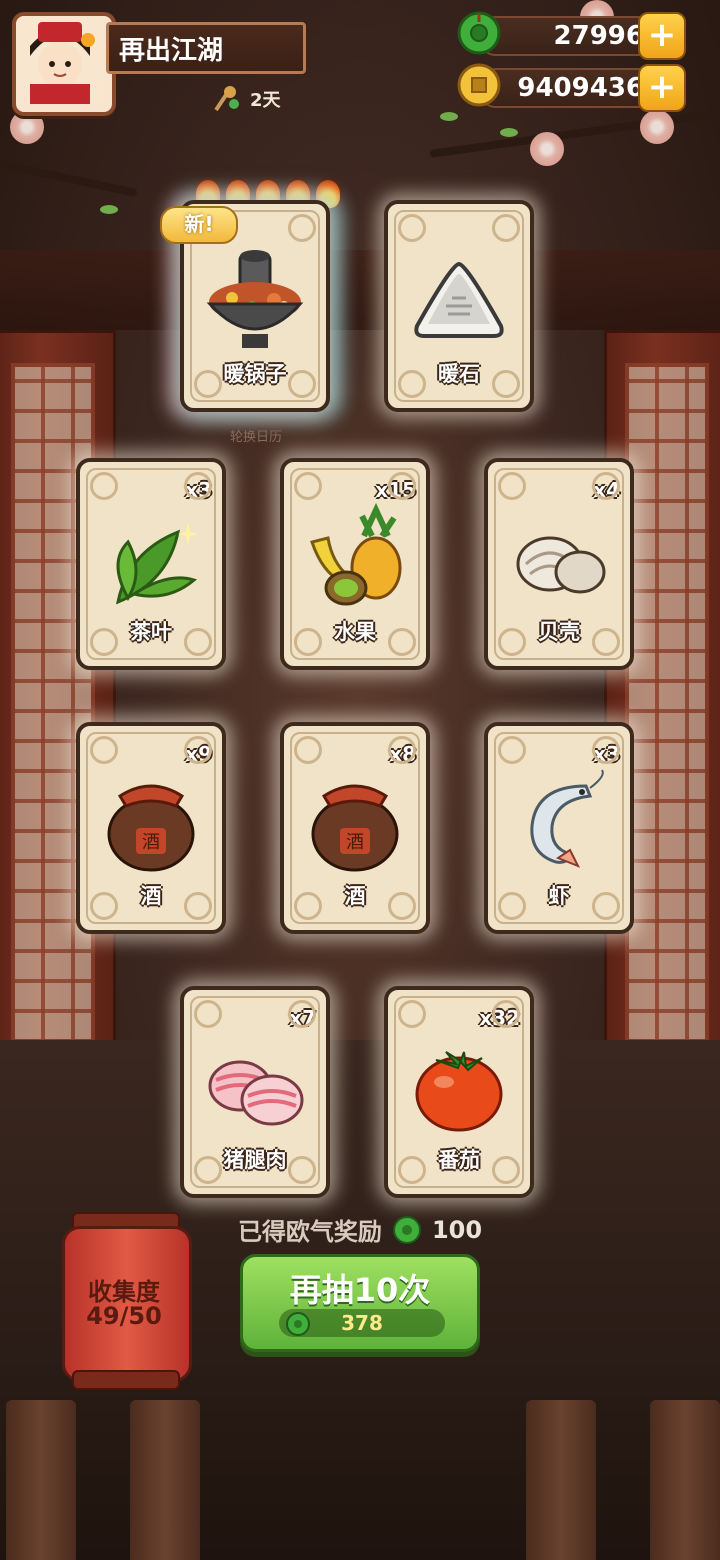  Describe the element at coordinates (479, 85) in the screenshot. I see `gold-coin-icon` at that location.